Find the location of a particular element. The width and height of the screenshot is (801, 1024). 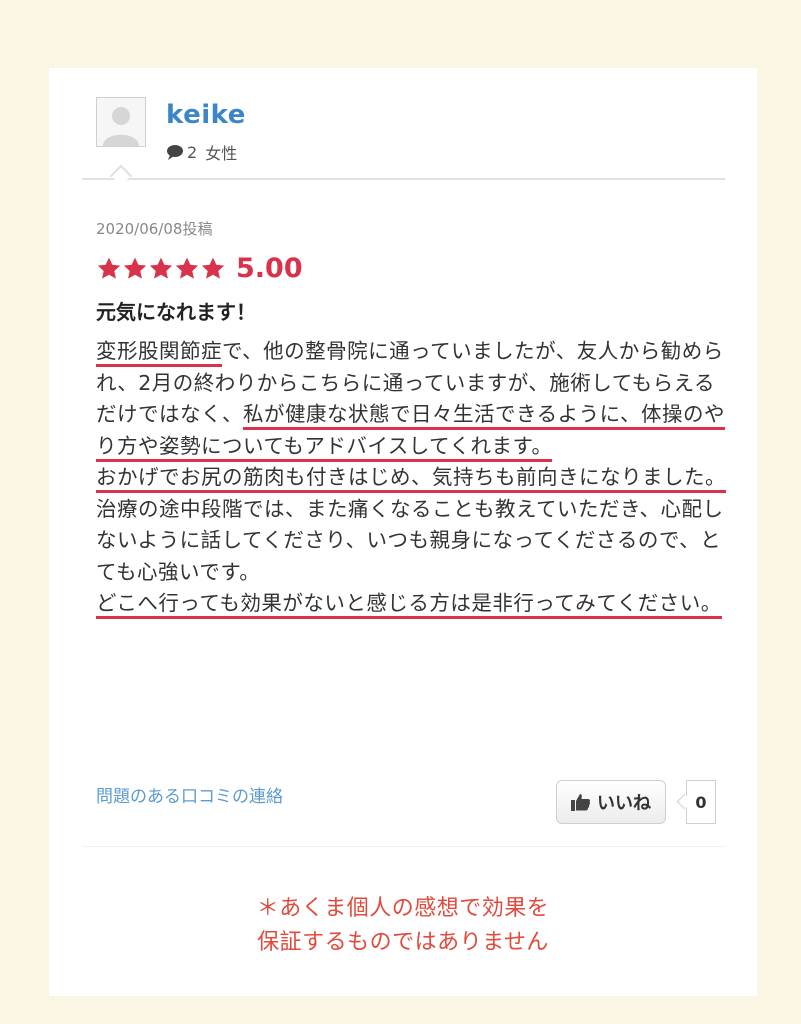

user-meta: 2 女性 is located at coordinates (201, 152).